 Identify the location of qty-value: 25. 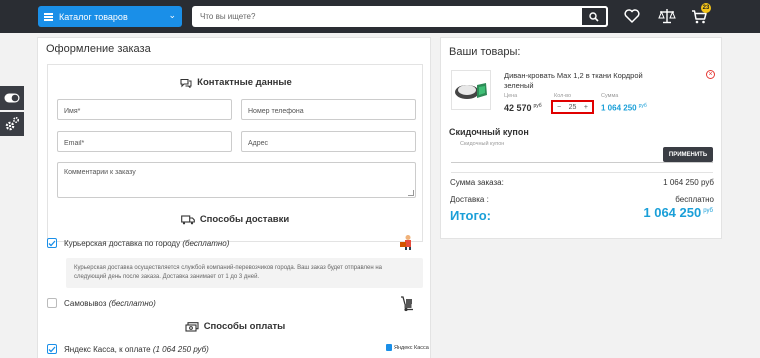
(573, 107).